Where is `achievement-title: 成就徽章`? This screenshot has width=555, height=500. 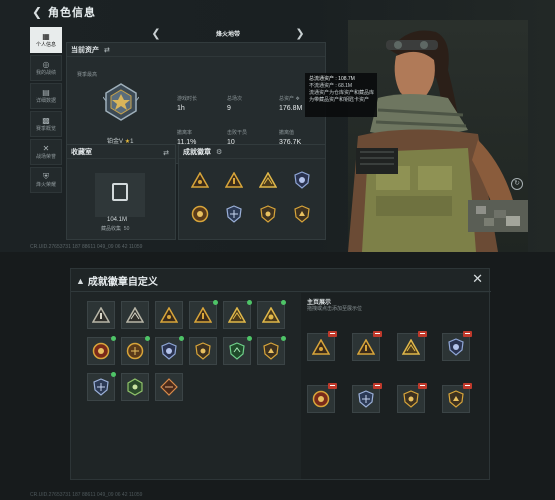
achievement-title: 成就徽章 is located at coordinates (197, 152).